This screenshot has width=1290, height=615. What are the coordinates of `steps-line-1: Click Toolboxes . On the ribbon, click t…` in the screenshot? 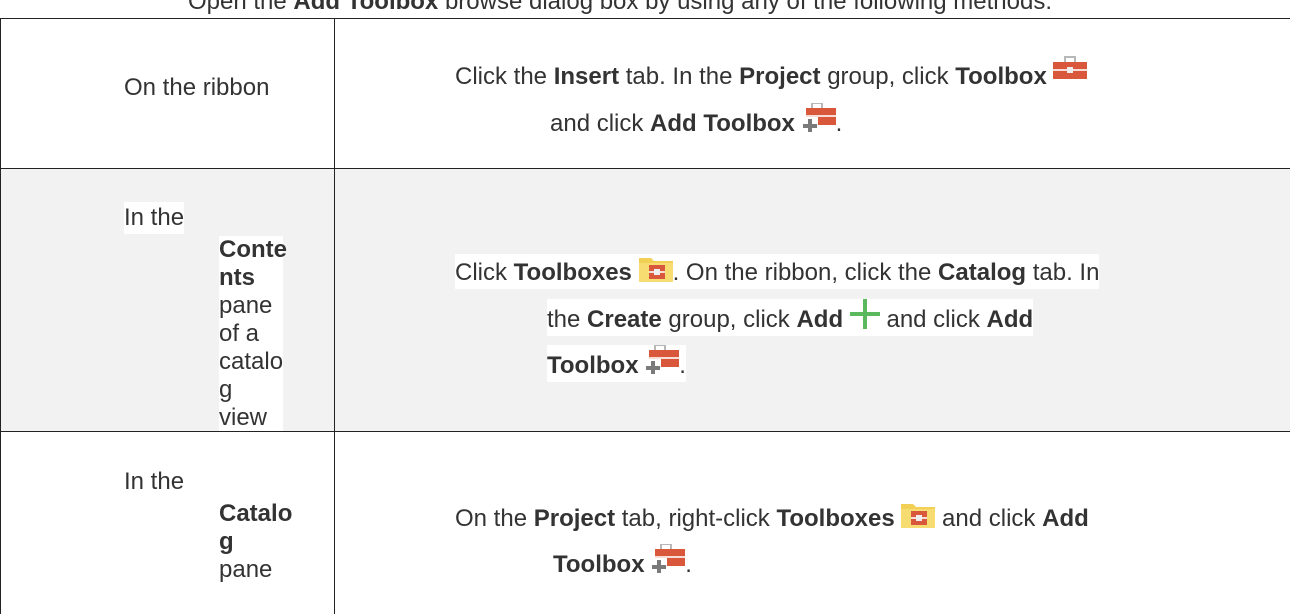 It's located at (777, 271).